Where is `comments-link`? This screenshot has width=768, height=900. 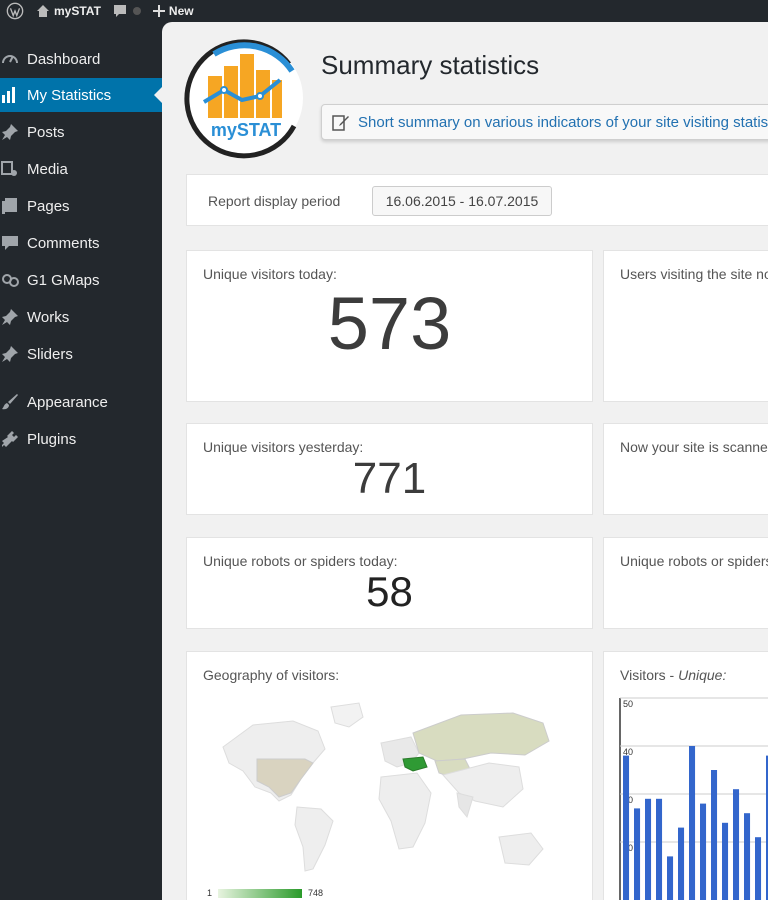 comments-link is located at coordinates (127, 11).